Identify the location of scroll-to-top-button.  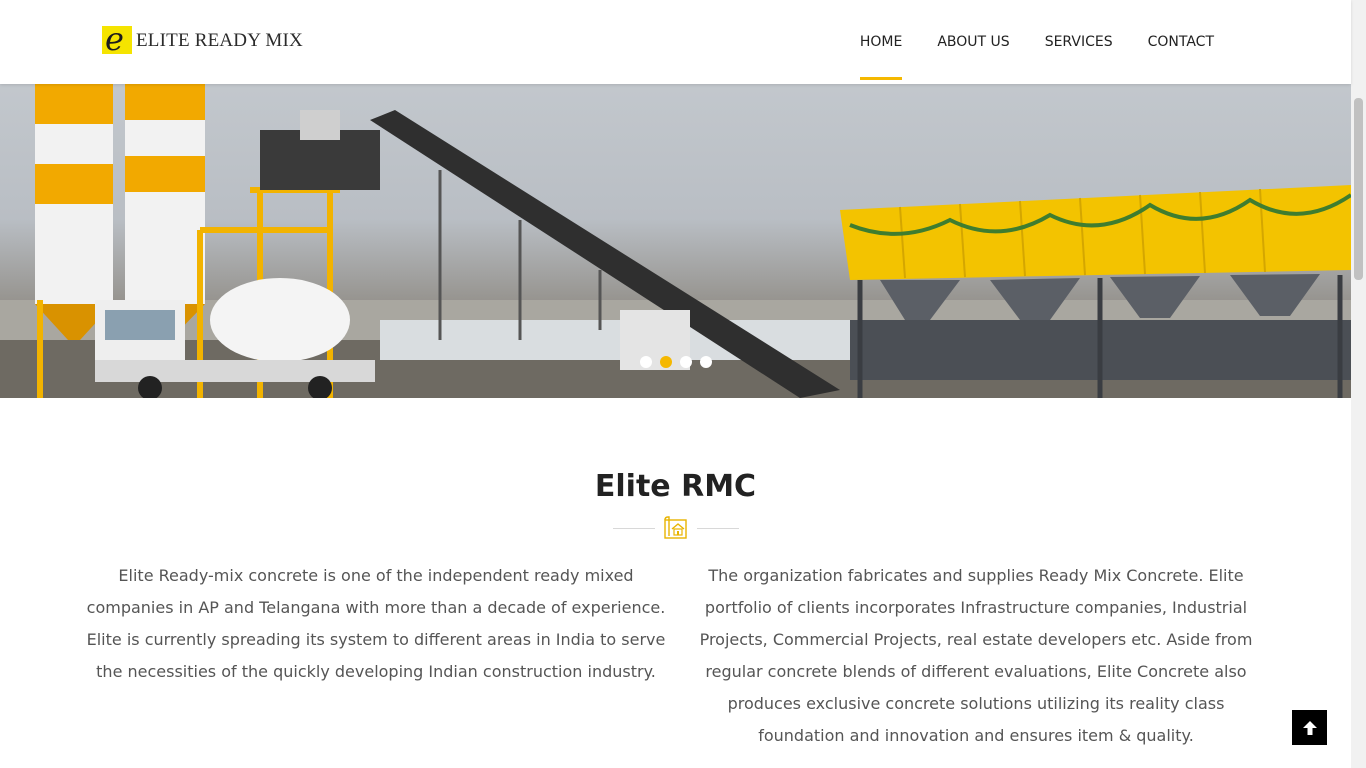
(1309, 727).